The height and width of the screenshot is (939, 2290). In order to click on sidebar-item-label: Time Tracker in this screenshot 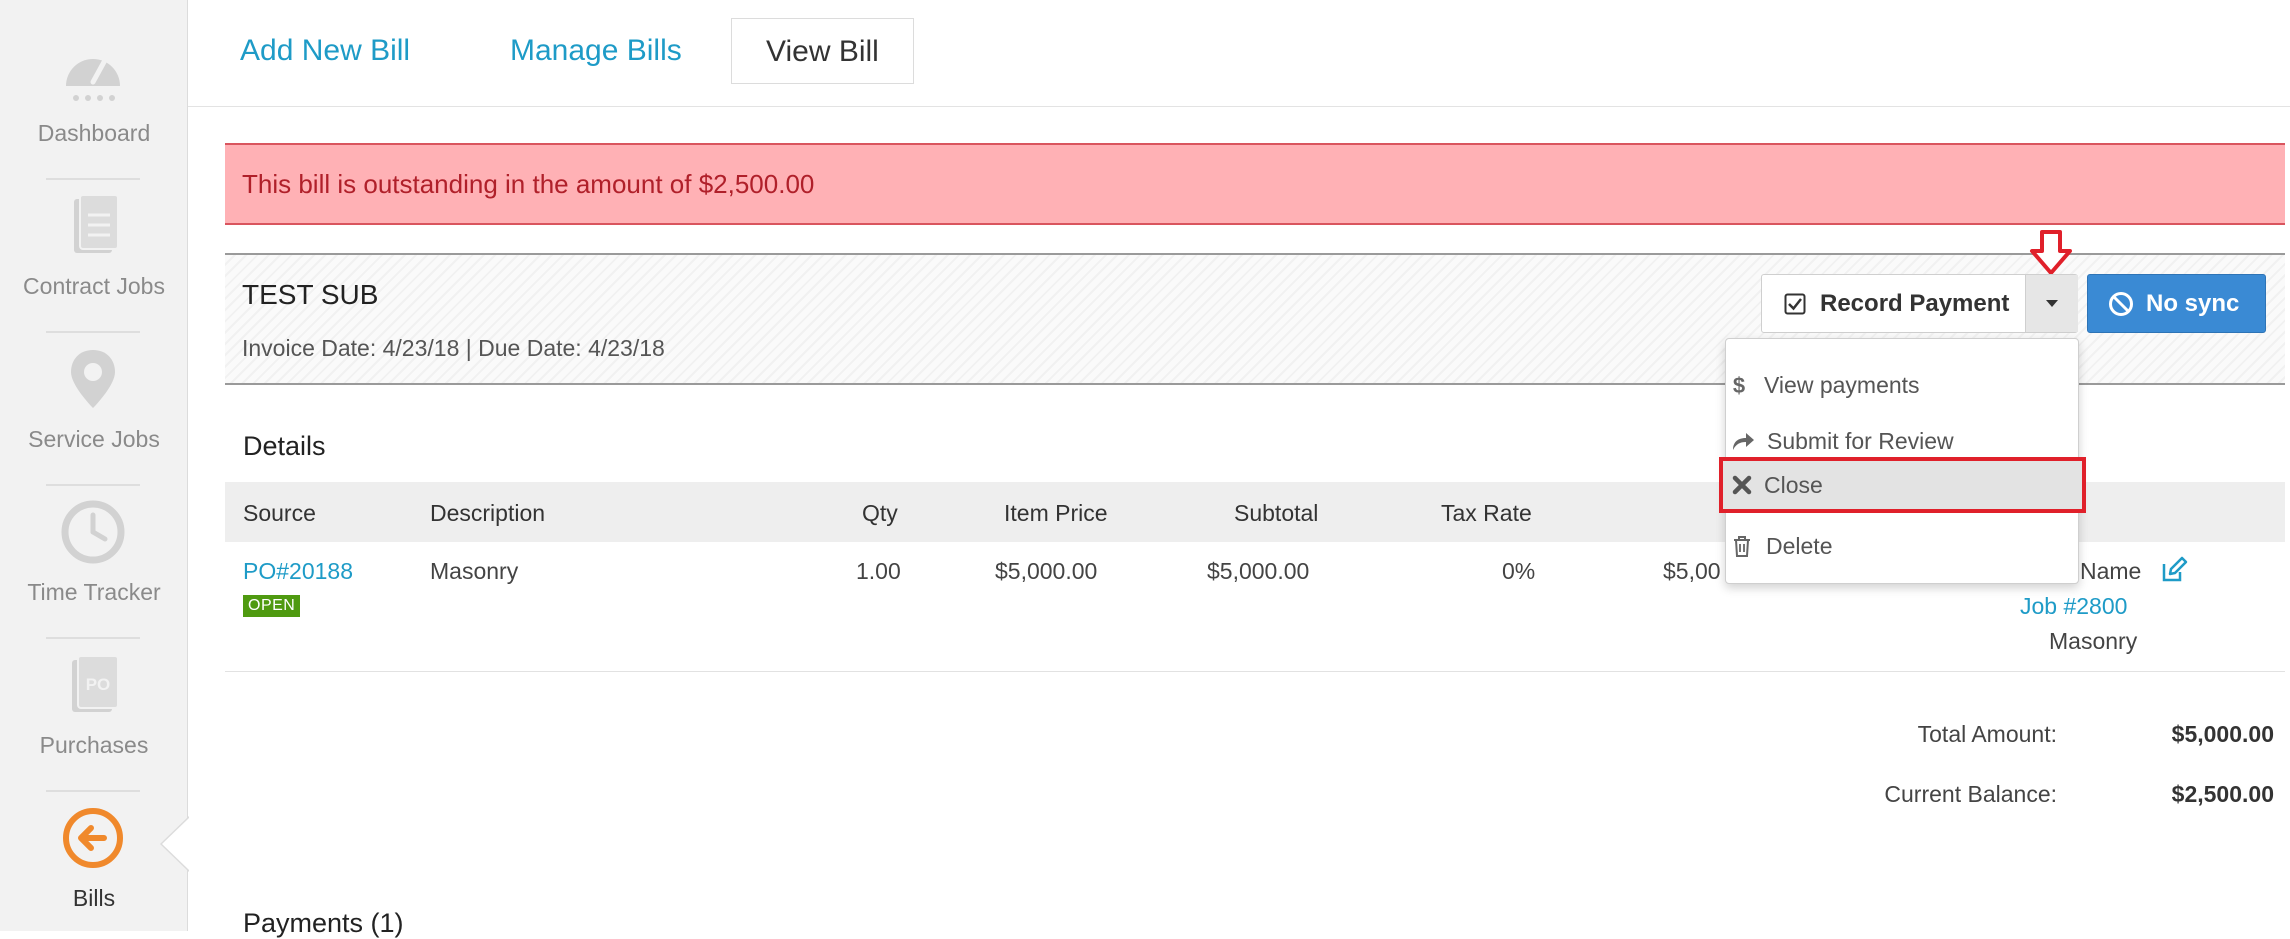, I will do `click(94, 592)`.